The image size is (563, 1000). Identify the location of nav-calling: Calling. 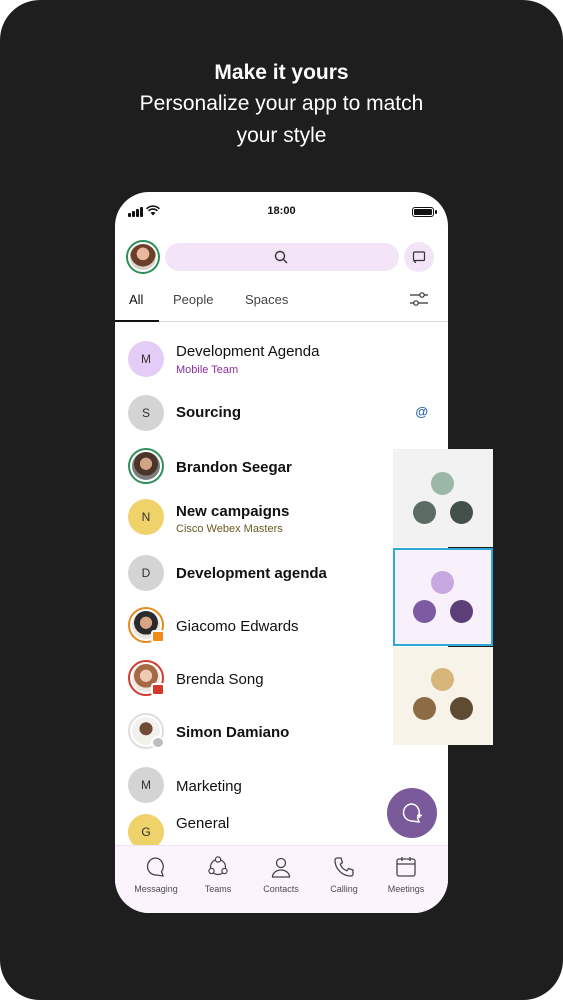
(344, 875).